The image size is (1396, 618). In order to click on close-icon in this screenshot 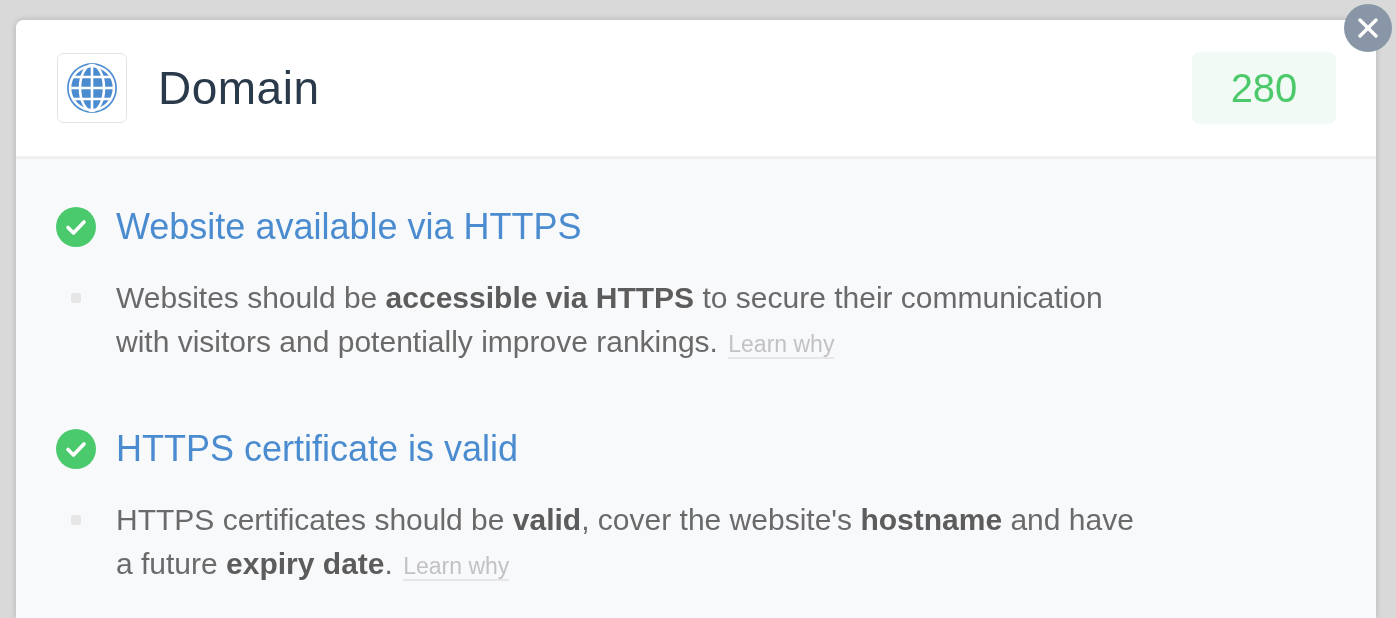, I will do `click(1368, 28)`.